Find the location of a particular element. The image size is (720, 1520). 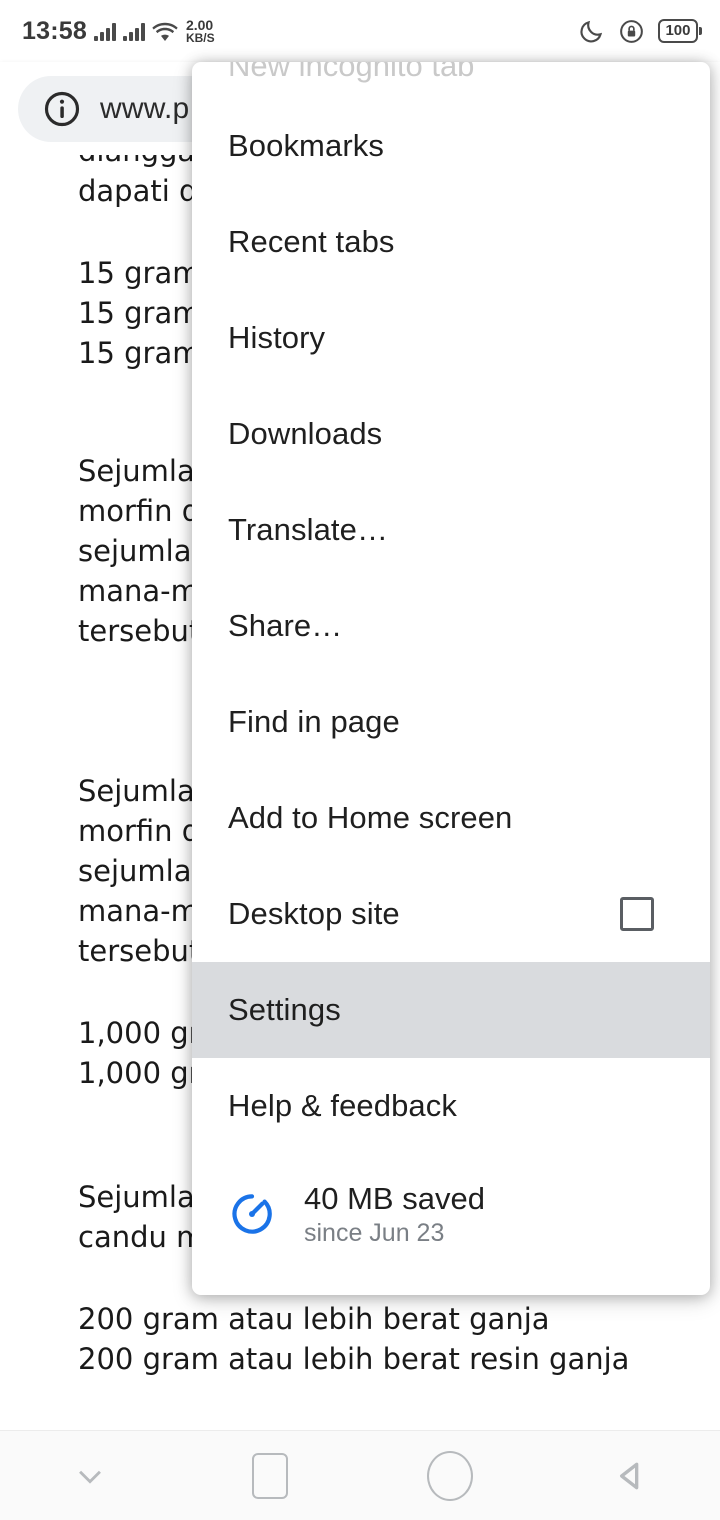

battery-level: 100 is located at coordinates (678, 31).